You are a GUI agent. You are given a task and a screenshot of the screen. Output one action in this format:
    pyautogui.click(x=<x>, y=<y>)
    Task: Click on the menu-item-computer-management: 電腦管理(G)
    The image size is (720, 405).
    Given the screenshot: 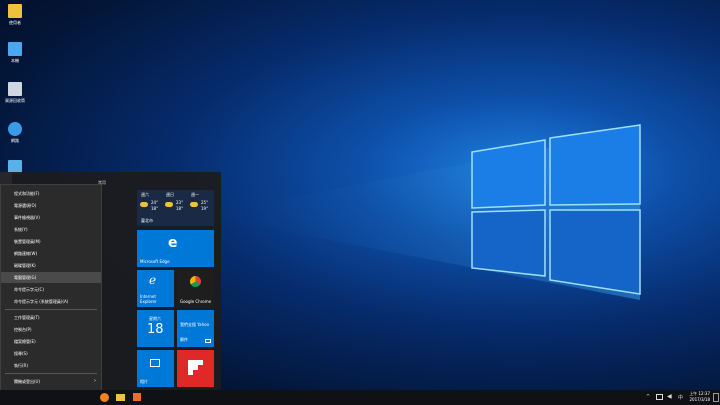 What is the action you would take?
    pyautogui.click(x=51, y=277)
    